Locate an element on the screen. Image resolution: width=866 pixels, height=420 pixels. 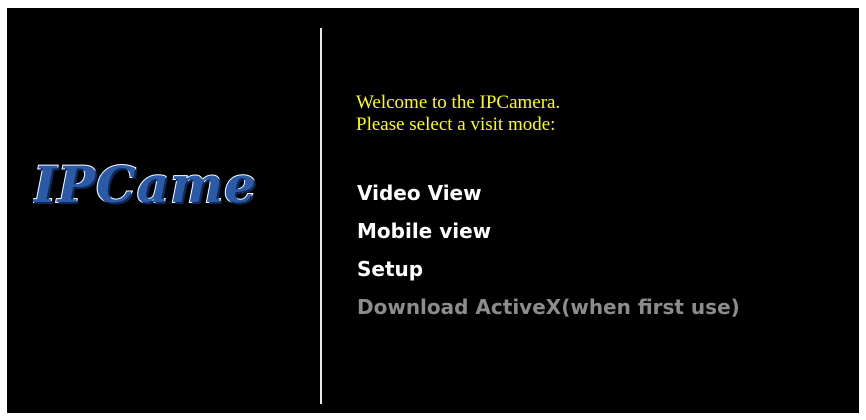
setup-link: Setup is located at coordinates (390, 269).